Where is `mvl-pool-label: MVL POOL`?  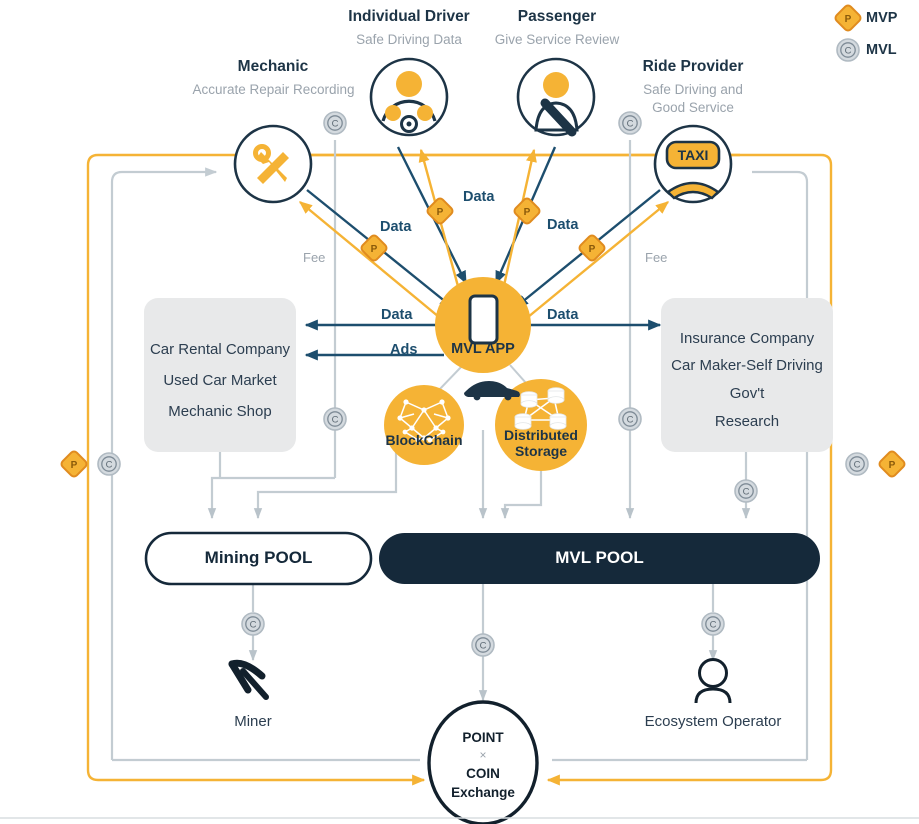
mvl-pool-label: MVL POOL is located at coordinates (599, 558).